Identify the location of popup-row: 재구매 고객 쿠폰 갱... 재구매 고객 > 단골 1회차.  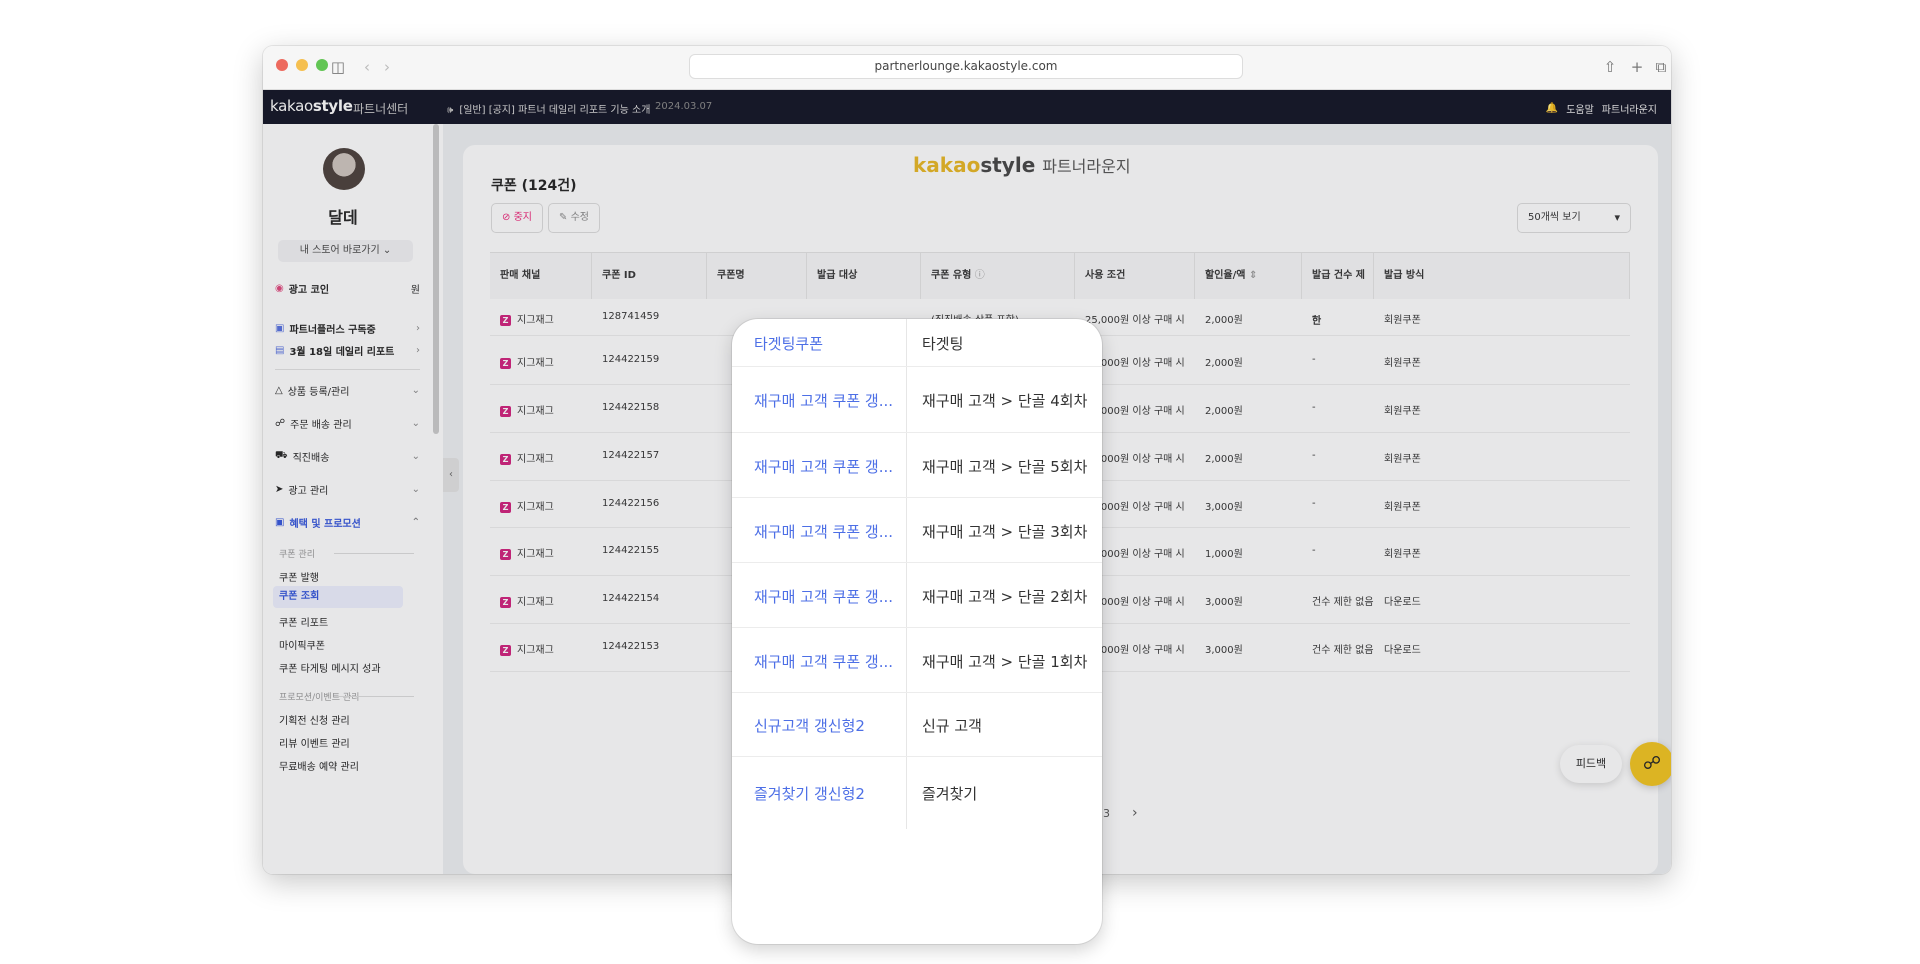
(917, 660).